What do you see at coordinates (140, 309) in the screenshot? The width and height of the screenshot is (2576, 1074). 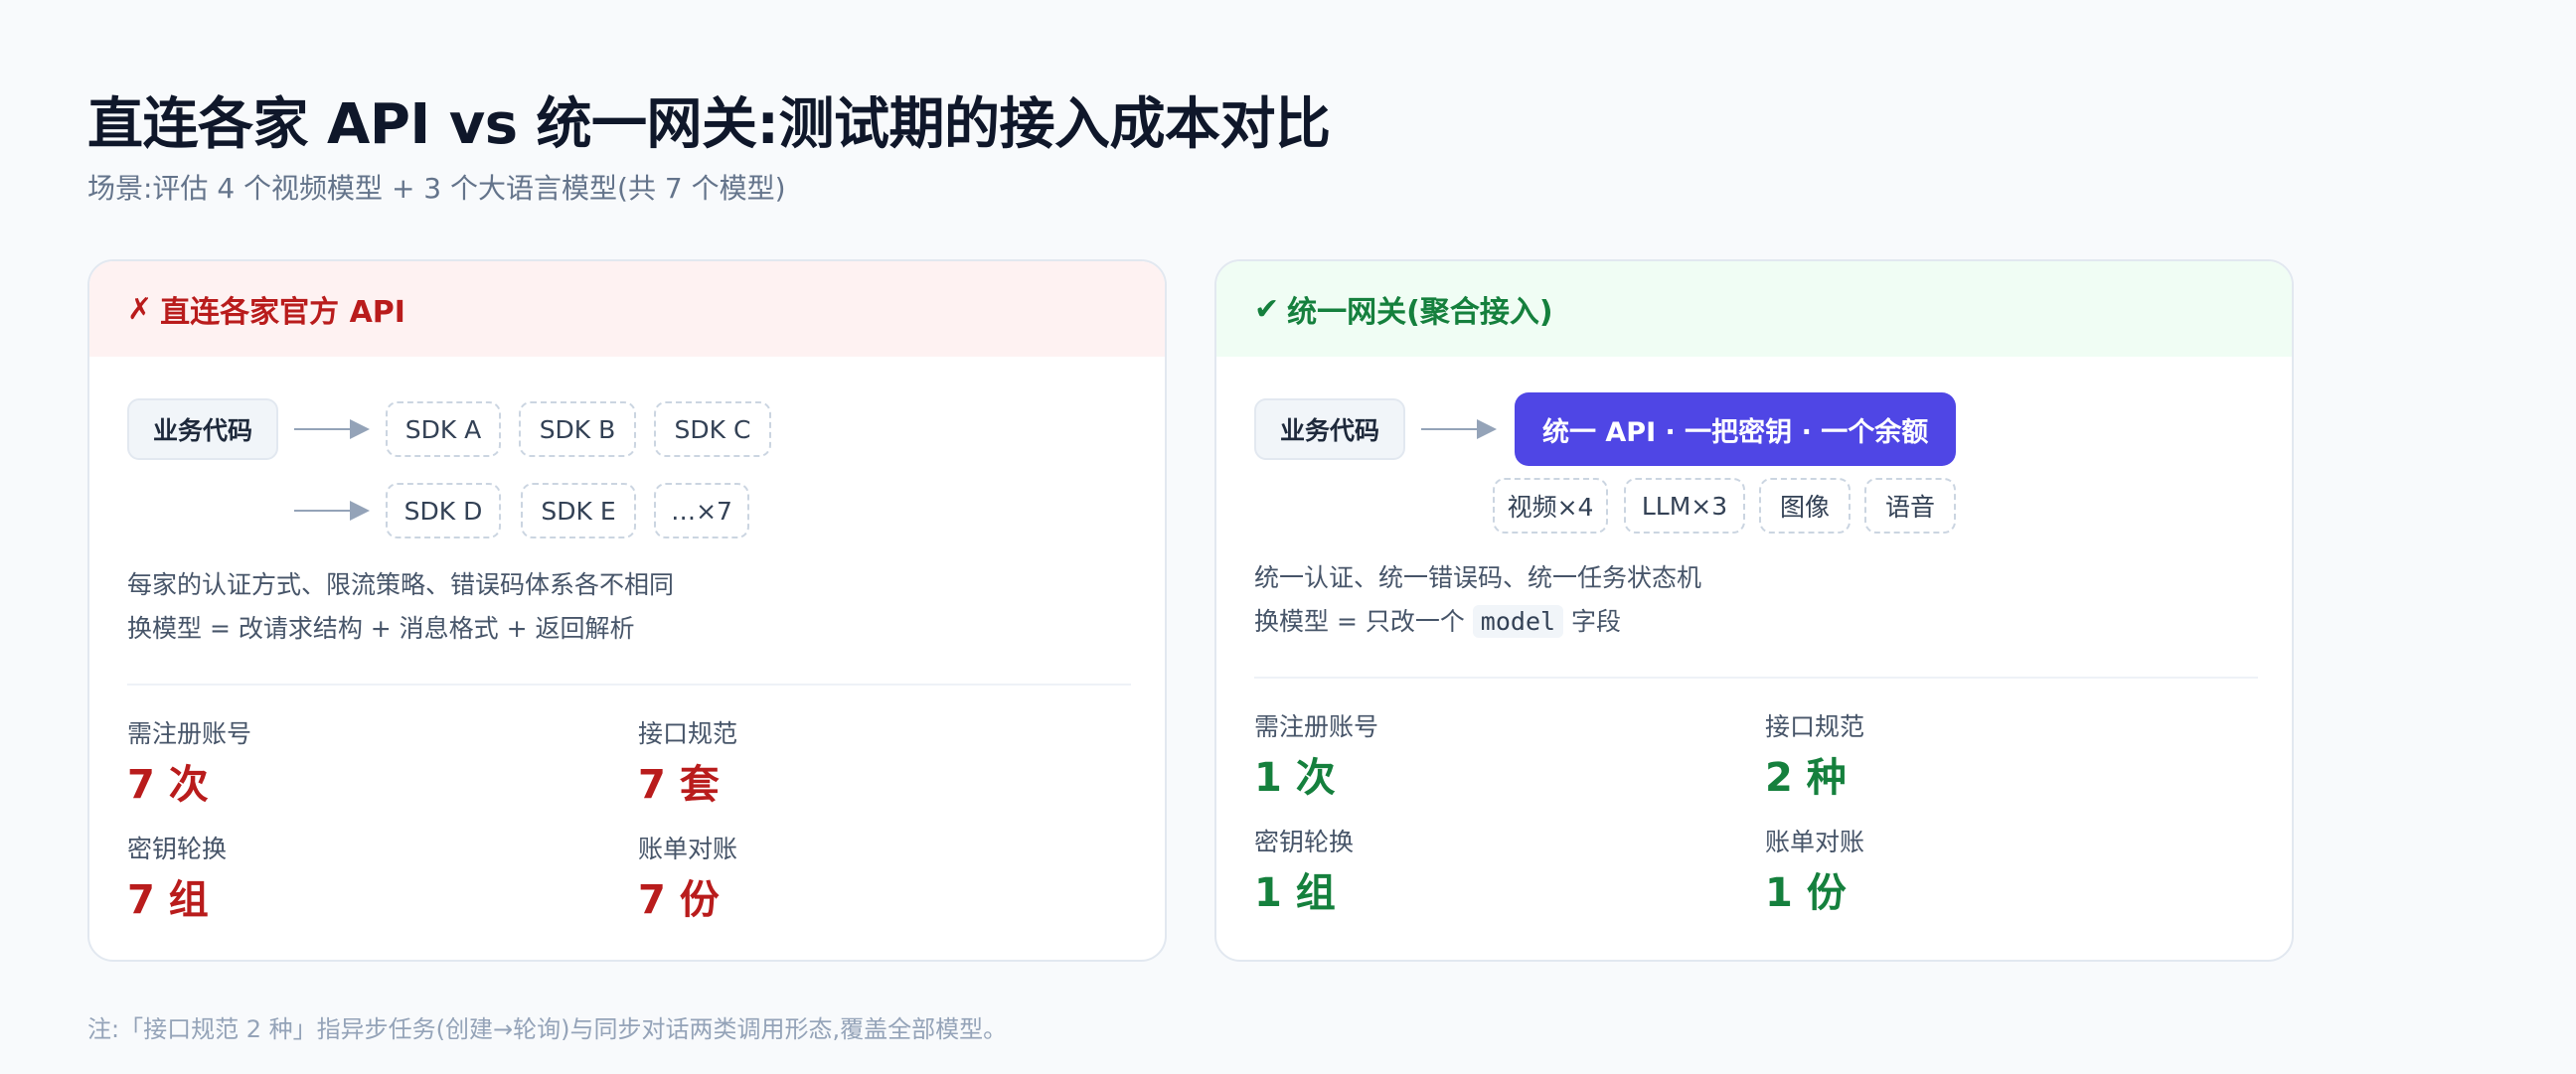 I see `cross-icon: ✗` at bounding box center [140, 309].